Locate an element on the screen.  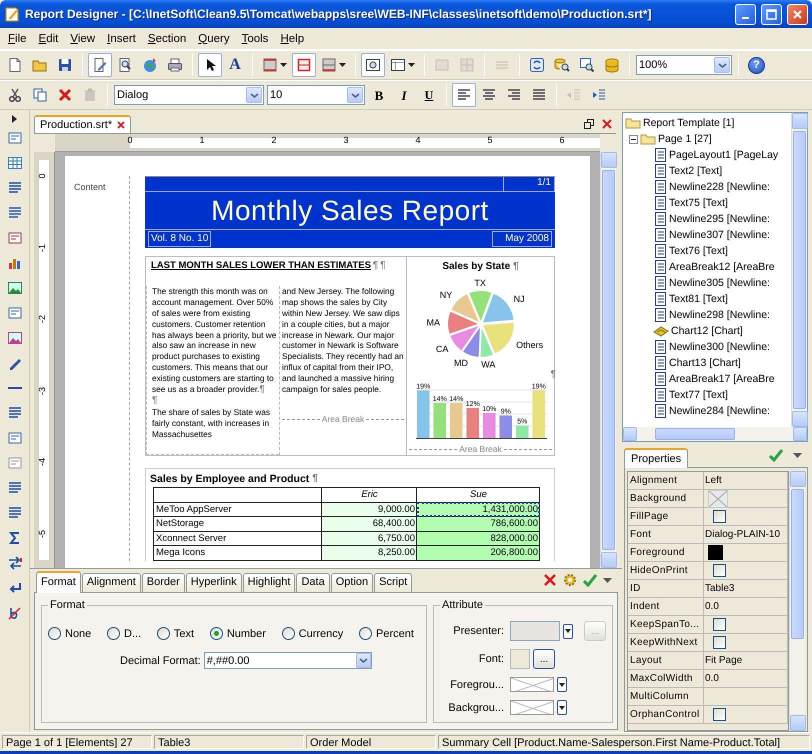
tree-item: AreaBreak12 [AreaBre is located at coordinates (722, 267).